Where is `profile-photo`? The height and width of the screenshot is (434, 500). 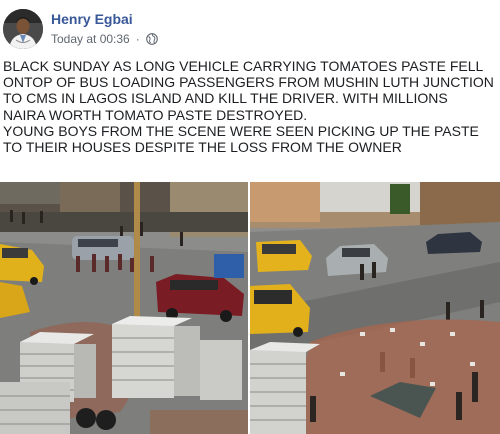 profile-photo is located at coordinates (23, 29).